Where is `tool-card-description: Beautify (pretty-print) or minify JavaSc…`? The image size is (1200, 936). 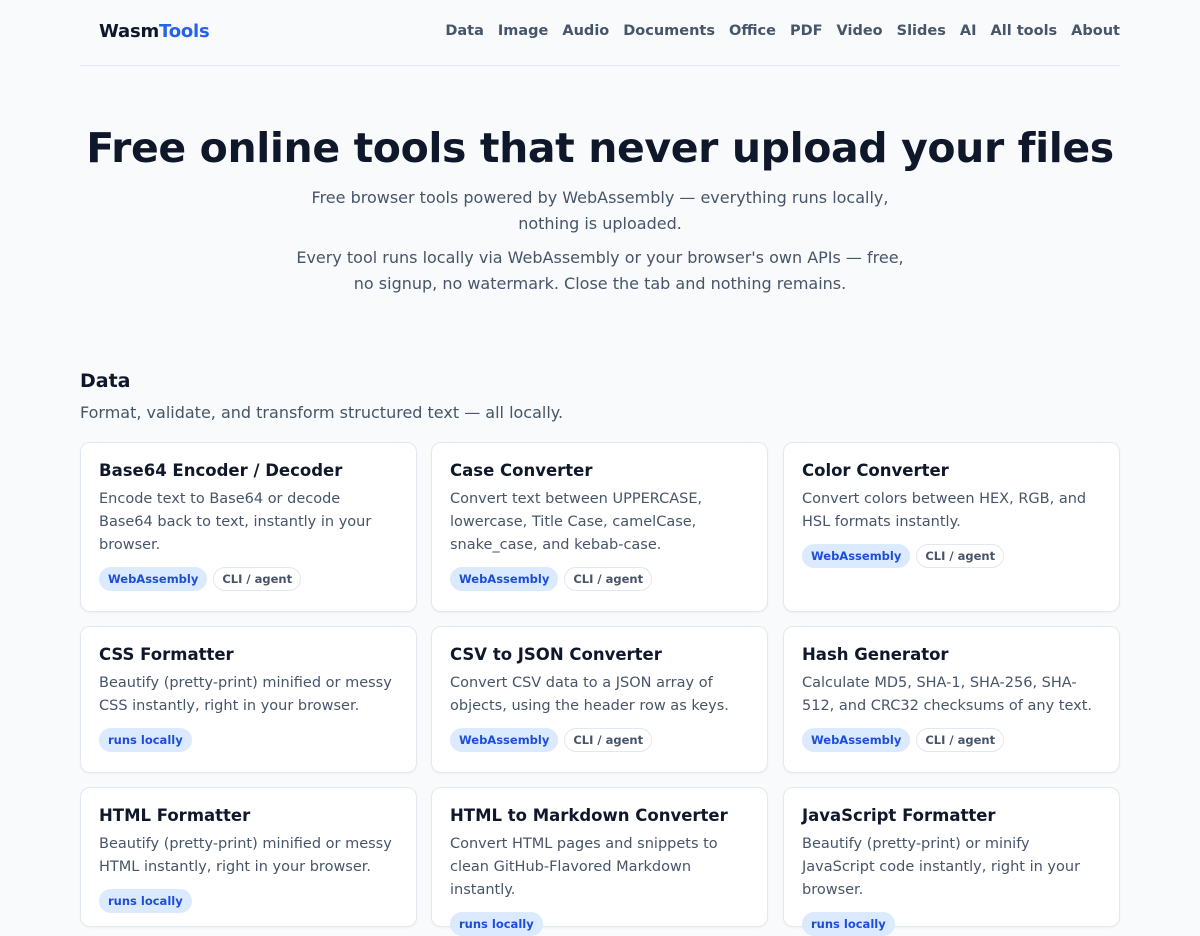 tool-card-description: Beautify (pretty-print) or minify JavaSc… is located at coordinates (941, 867).